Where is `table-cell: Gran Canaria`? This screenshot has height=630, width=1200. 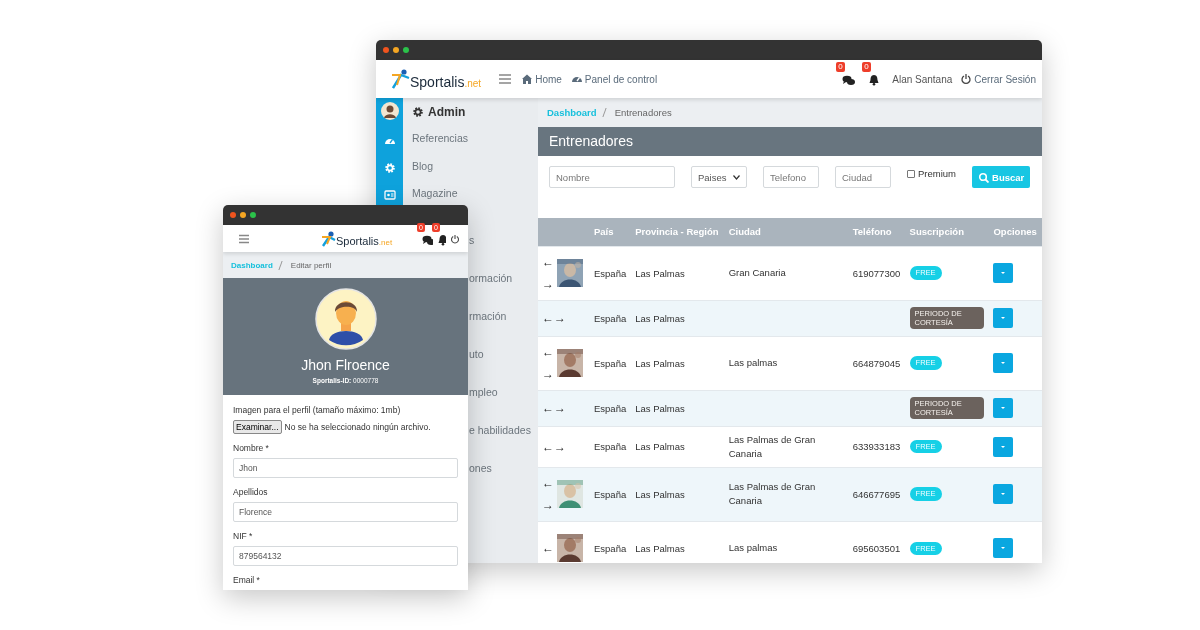
table-cell: Gran Canaria is located at coordinates (786, 273).